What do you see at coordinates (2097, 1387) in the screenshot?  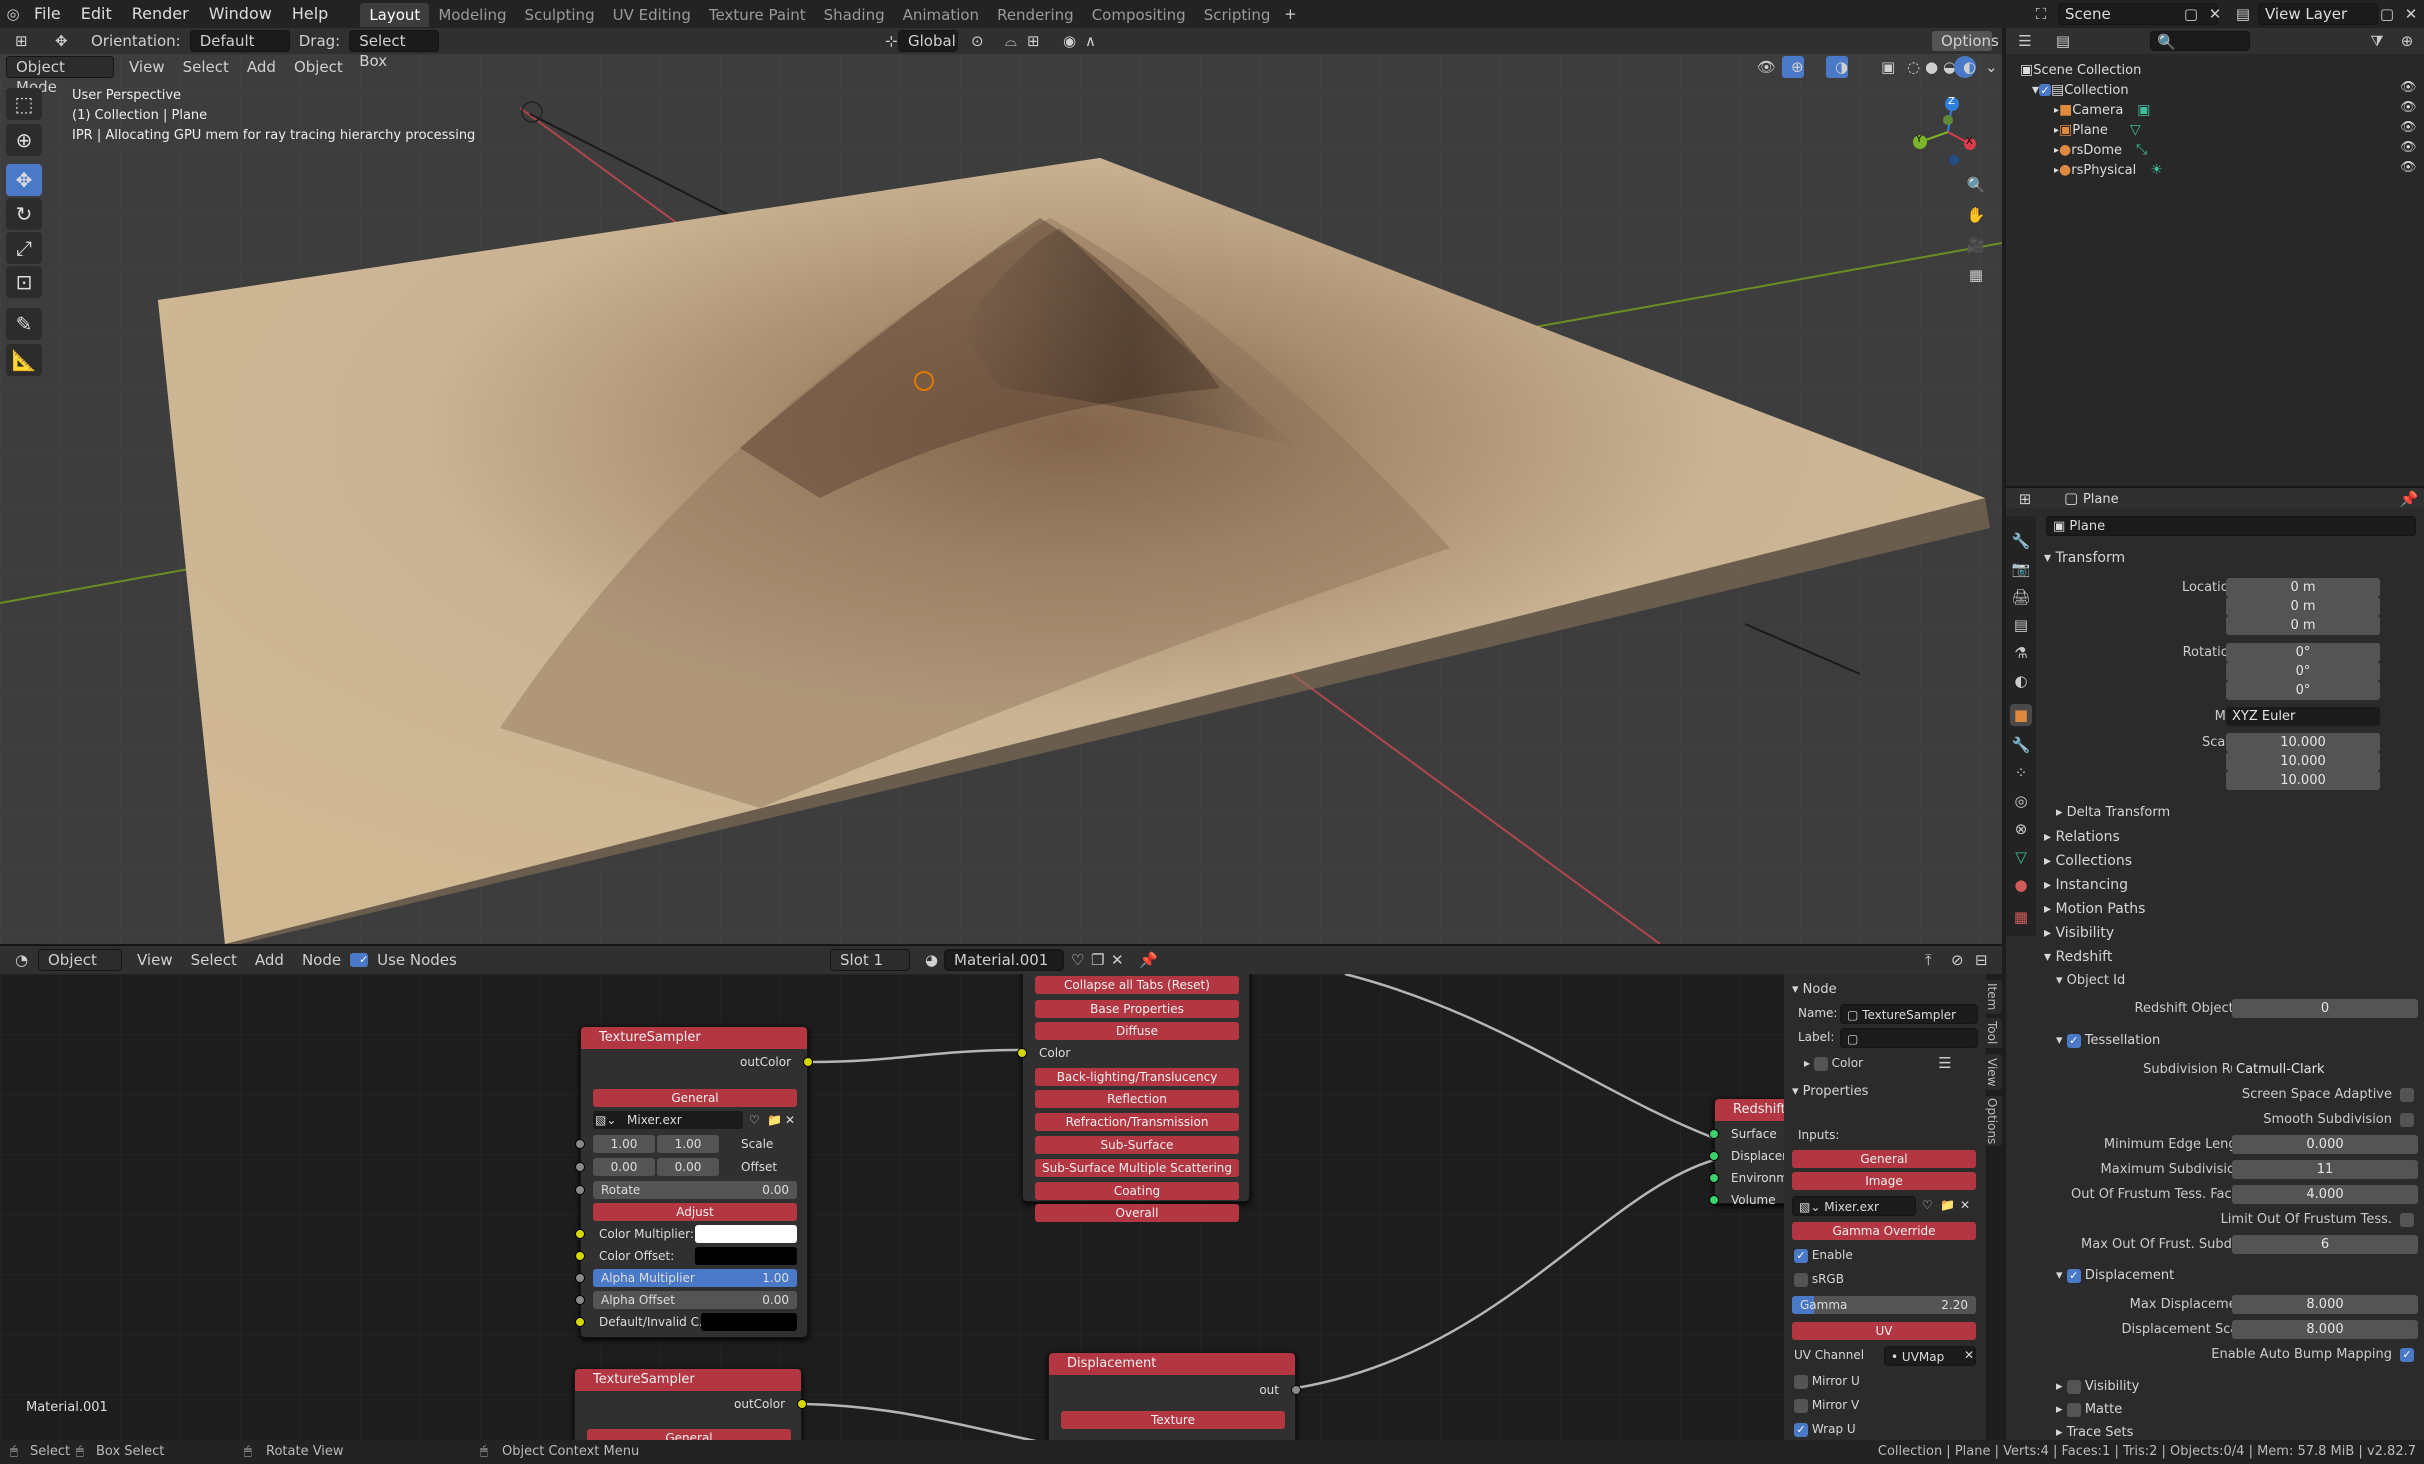 I see `rs-visibility-panel: ▸ Visibility` at bounding box center [2097, 1387].